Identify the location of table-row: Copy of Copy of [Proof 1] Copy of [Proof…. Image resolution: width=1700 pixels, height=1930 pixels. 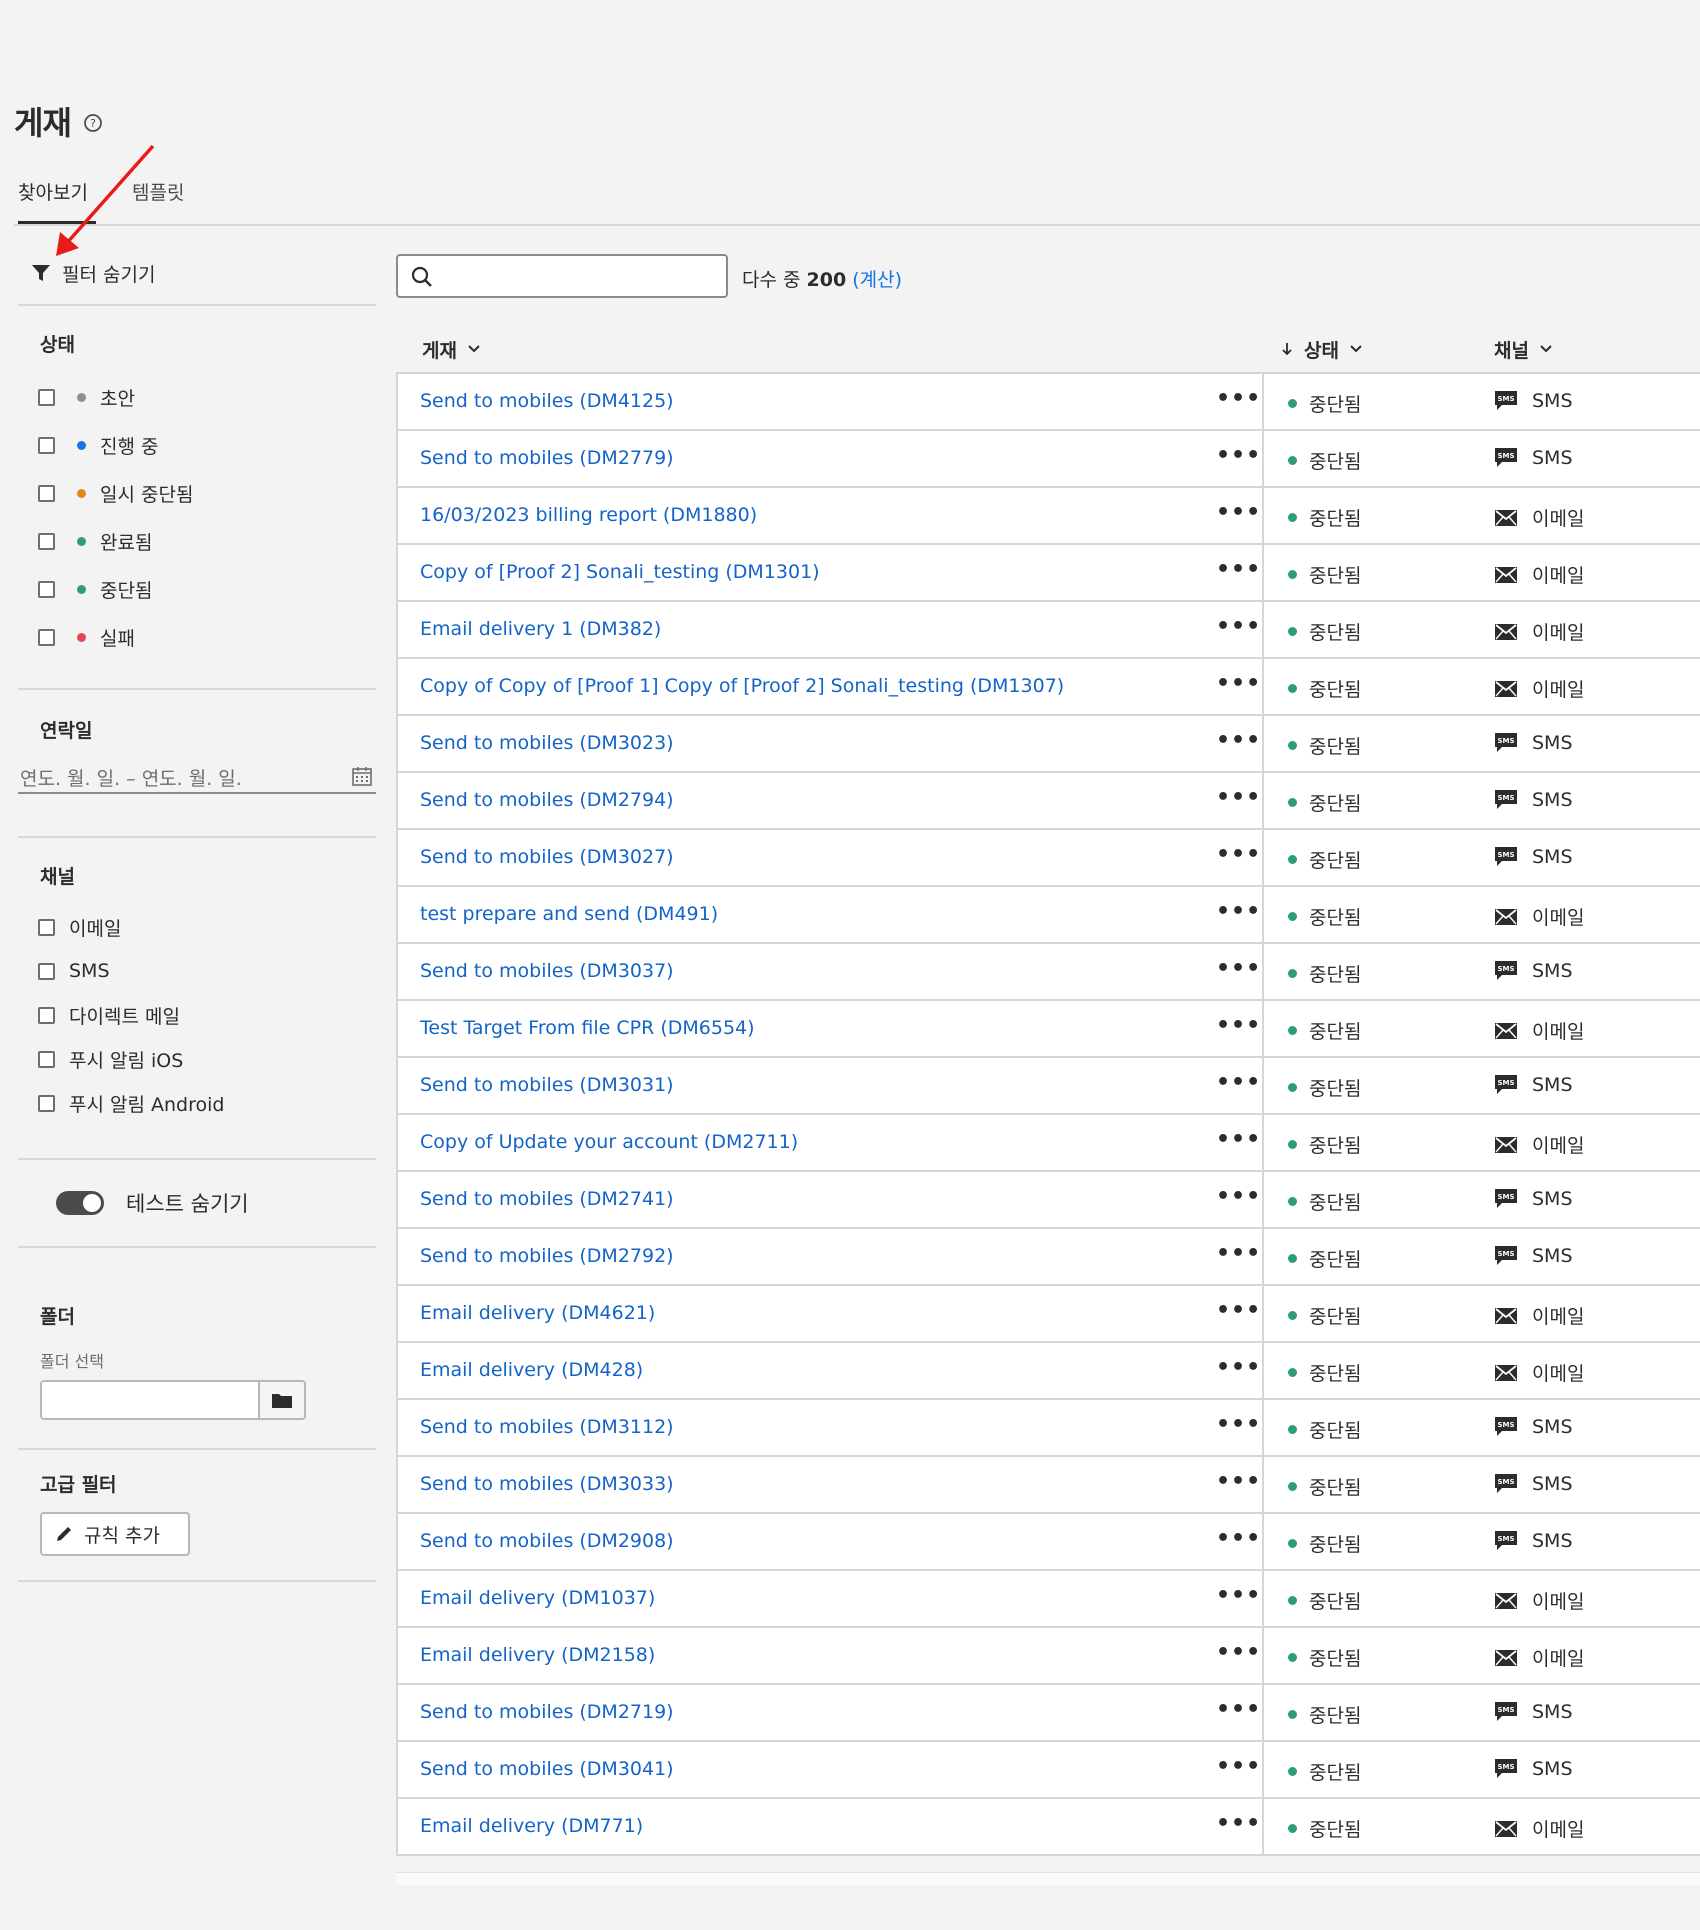
(1049, 687).